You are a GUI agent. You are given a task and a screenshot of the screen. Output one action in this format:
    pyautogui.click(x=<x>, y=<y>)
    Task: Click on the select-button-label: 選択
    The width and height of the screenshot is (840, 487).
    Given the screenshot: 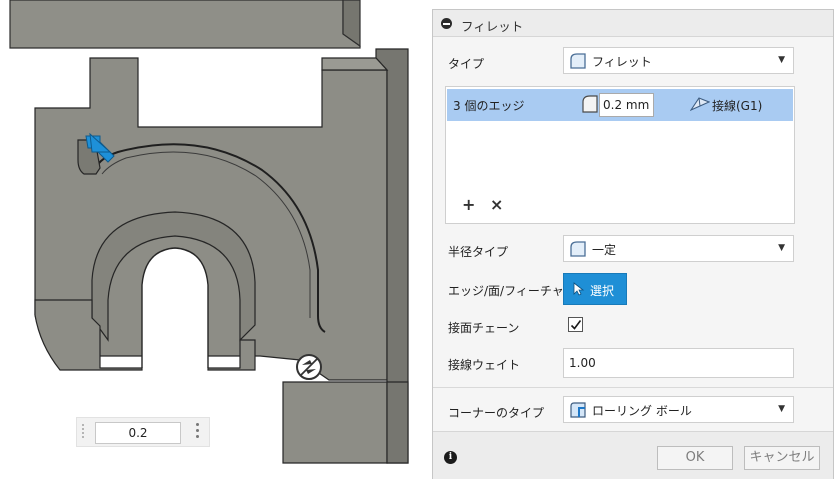 What is the action you would take?
    pyautogui.click(x=602, y=291)
    